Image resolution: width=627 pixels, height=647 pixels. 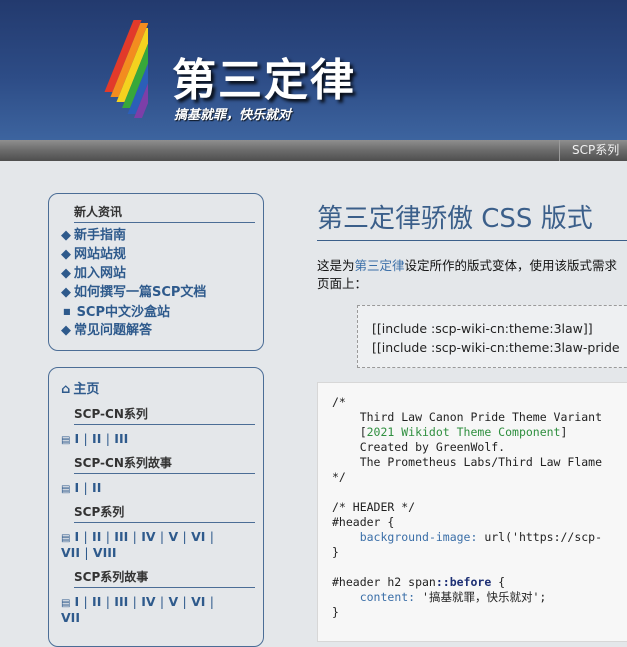 I want to click on nav-row-scp-cn: ▤ I | II | III, so click(x=95, y=438).